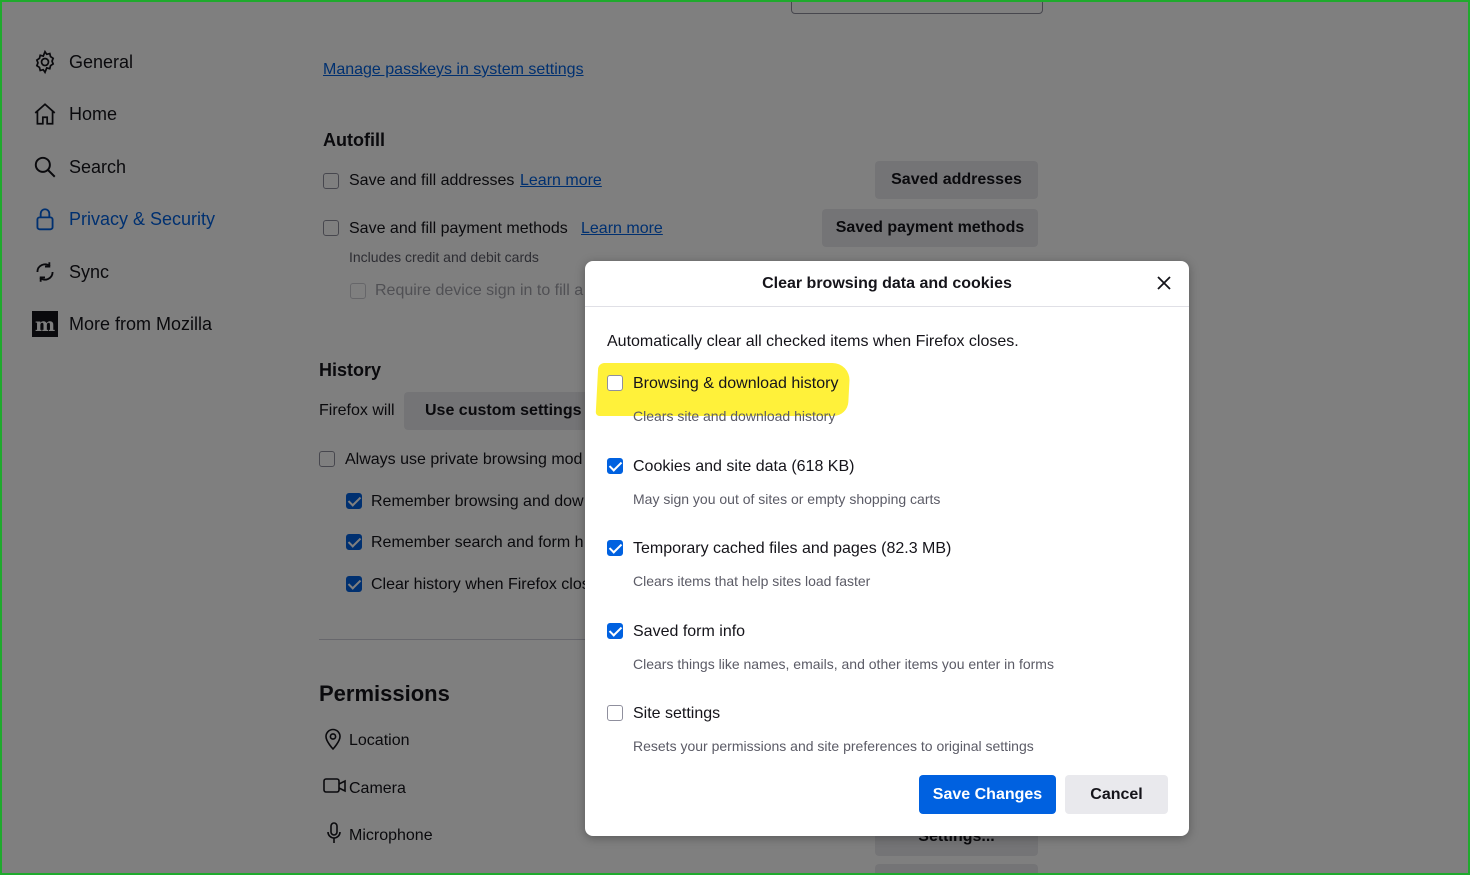 The height and width of the screenshot is (875, 1470). What do you see at coordinates (736, 383) in the screenshot?
I see `browsing-history-label: Browsing & download history` at bounding box center [736, 383].